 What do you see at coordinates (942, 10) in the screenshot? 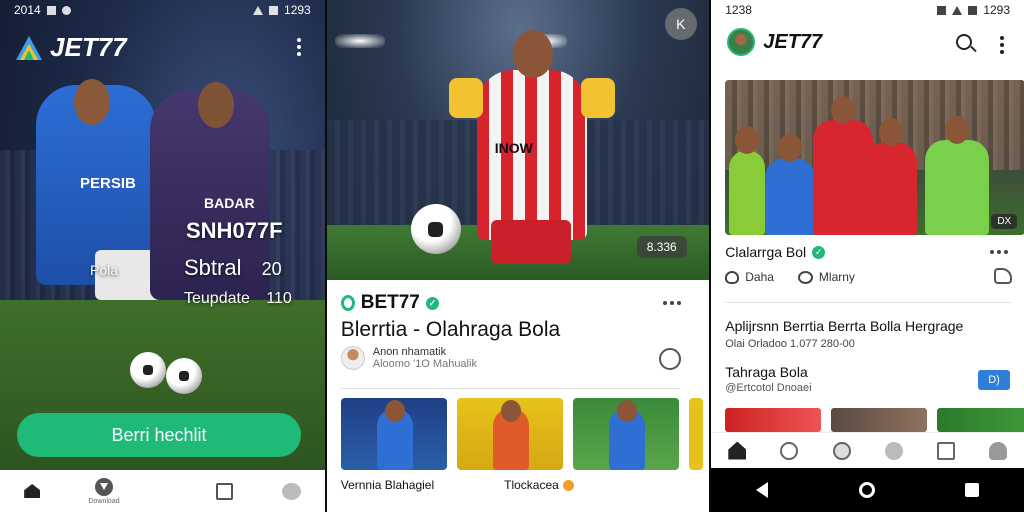
I see `alarm-icon` at bounding box center [942, 10].